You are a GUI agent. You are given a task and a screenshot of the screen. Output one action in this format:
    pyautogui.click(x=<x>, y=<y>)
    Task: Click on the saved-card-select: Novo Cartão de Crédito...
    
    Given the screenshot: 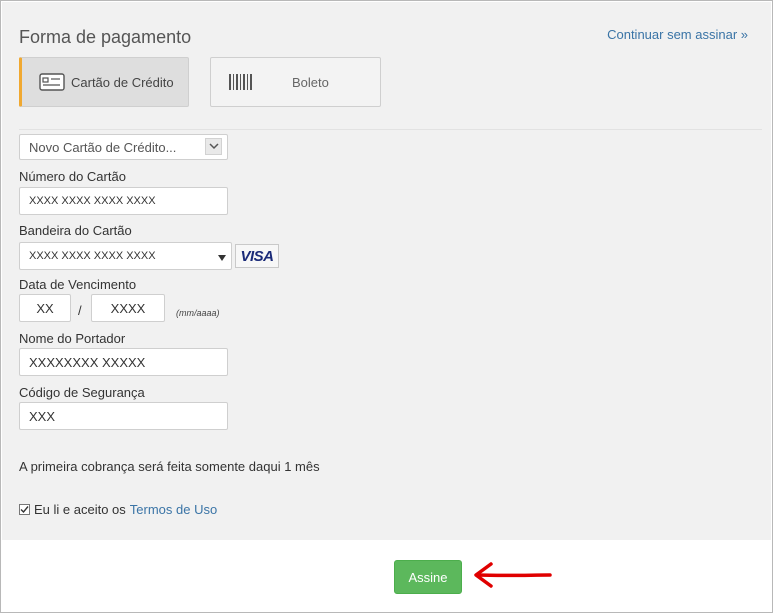 What is the action you would take?
    pyautogui.click(x=123, y=147)
    